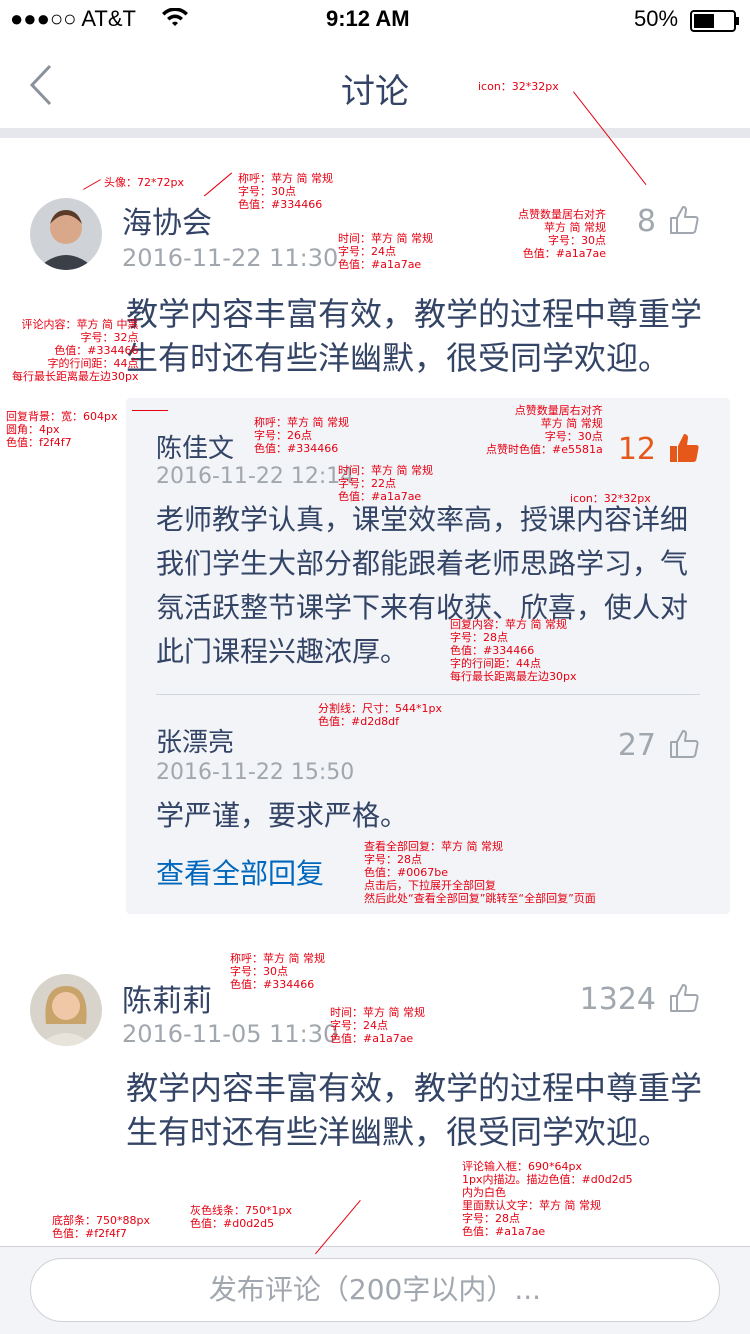 The width and height of the screenshot is (750, 1334). I want to click on like-button: 1324, so click(620, 1000).